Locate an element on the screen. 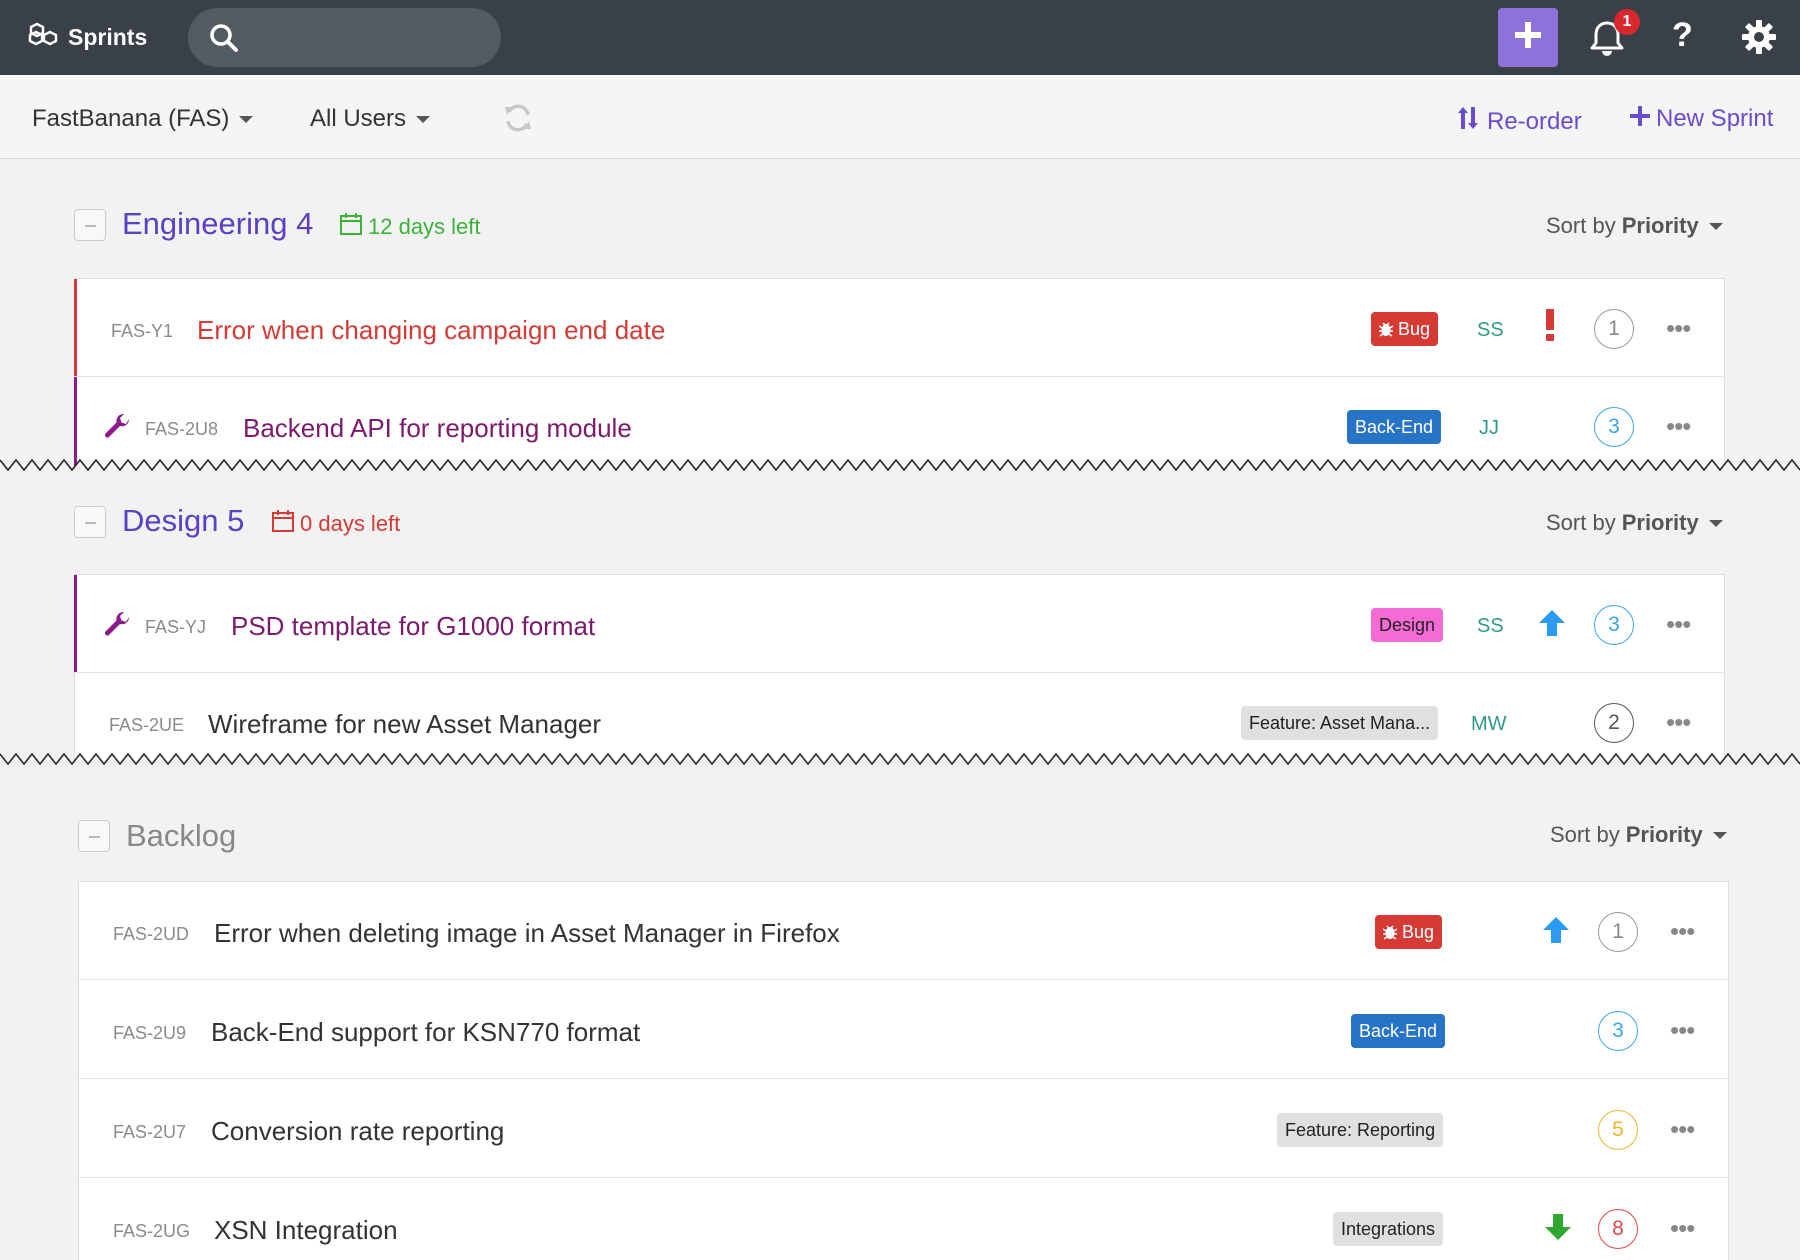  refresh-button is located at coordinates (518, 120).